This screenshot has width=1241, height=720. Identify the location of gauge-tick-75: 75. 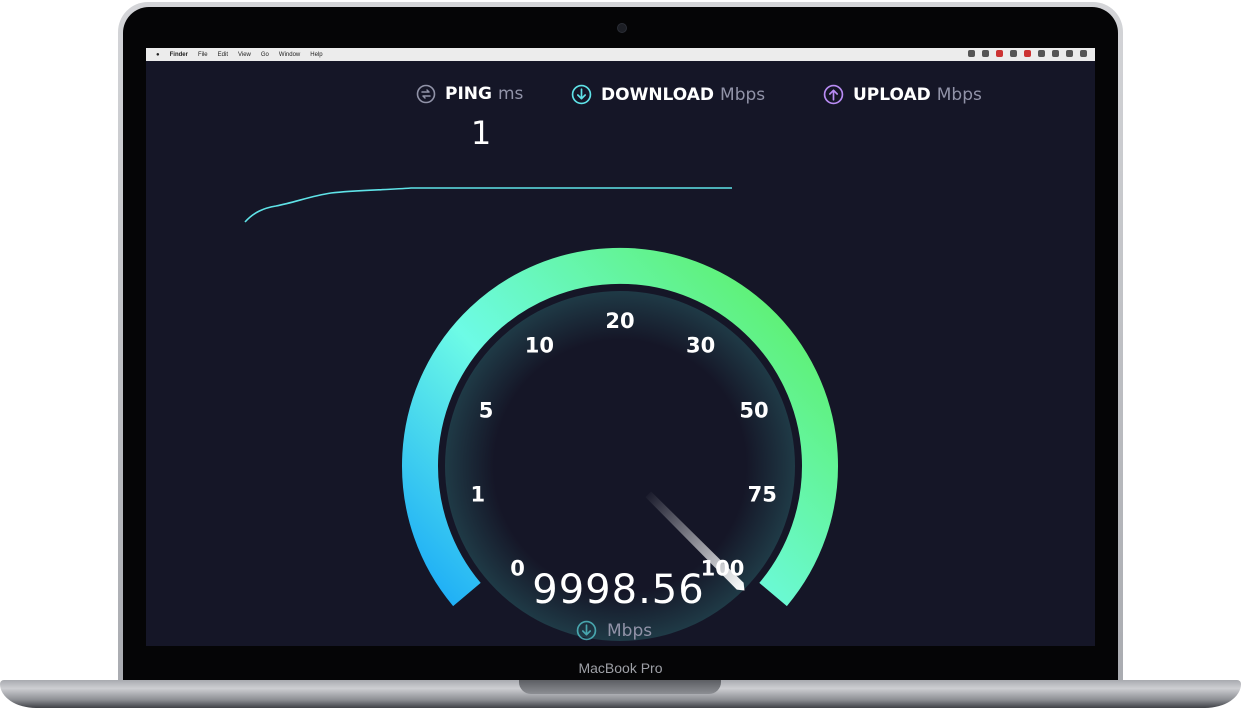
(762, 494).